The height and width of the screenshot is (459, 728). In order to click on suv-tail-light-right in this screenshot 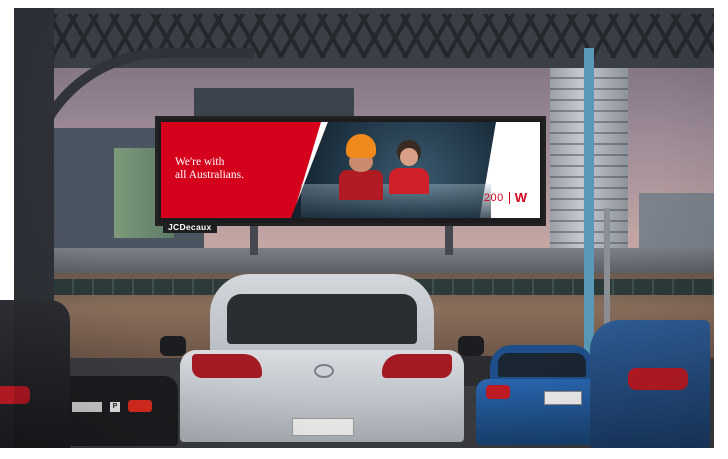, I will do `click(417, 366)`.